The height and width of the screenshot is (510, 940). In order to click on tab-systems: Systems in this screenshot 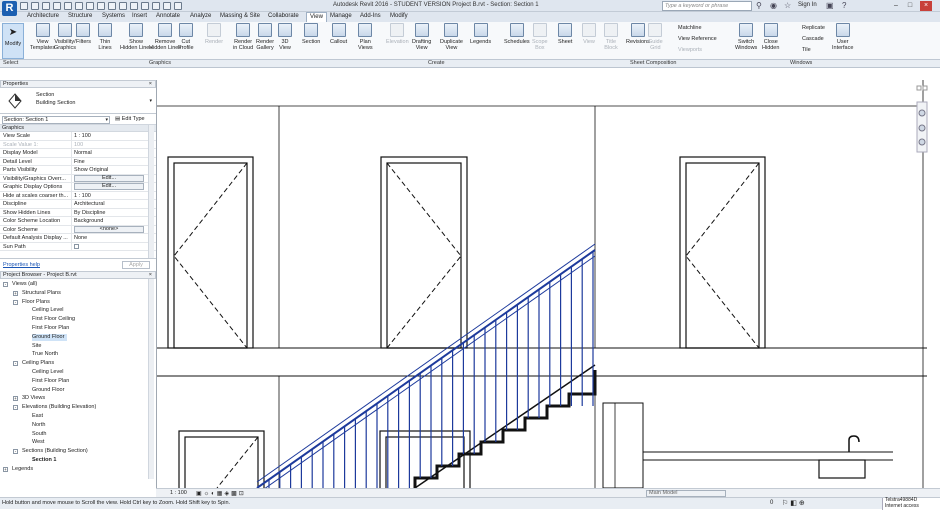, I will do `click(113, 16)`.